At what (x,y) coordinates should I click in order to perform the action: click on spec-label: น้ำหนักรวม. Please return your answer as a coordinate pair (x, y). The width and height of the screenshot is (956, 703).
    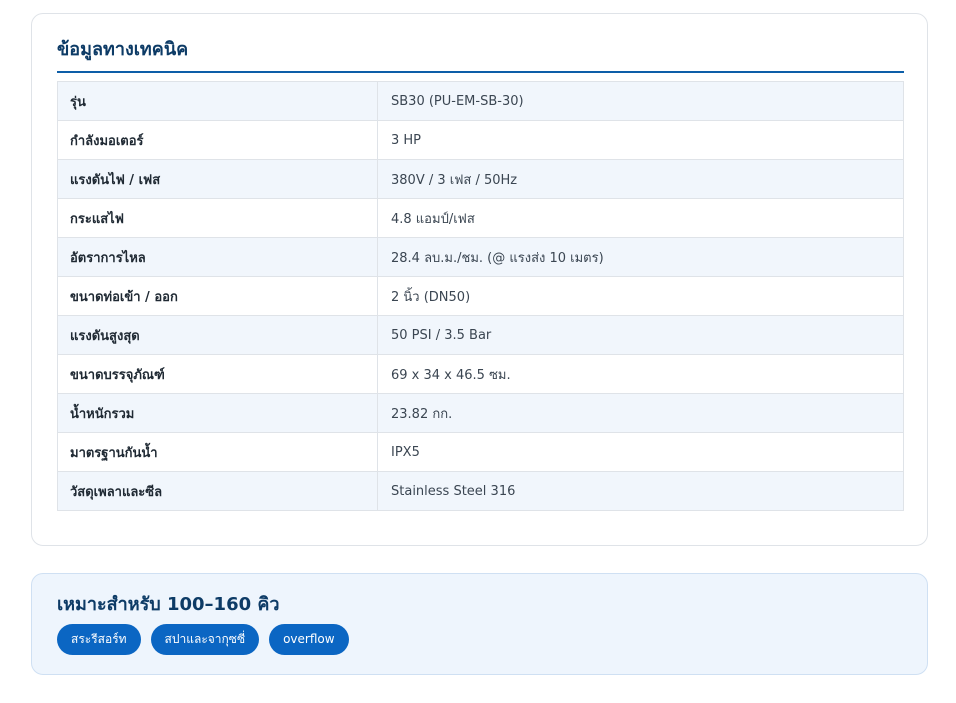
    Looking at the image, I should click on (217, 413).